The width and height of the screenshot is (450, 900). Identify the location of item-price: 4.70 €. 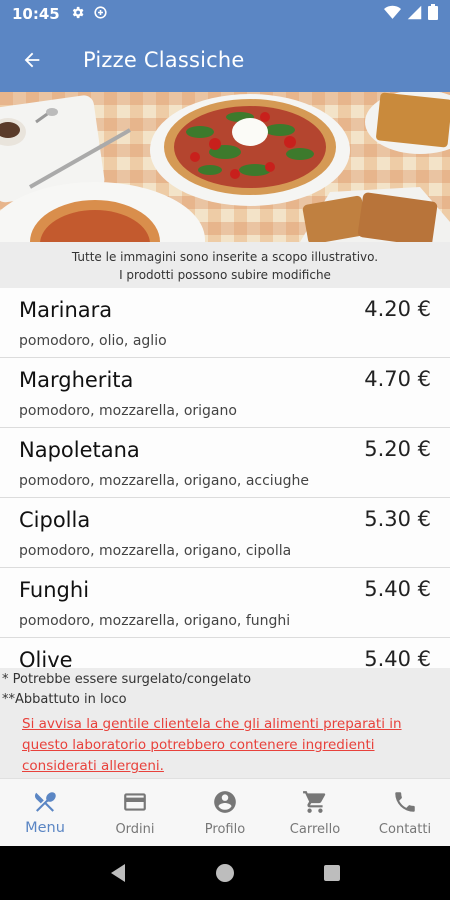
(397, 379).